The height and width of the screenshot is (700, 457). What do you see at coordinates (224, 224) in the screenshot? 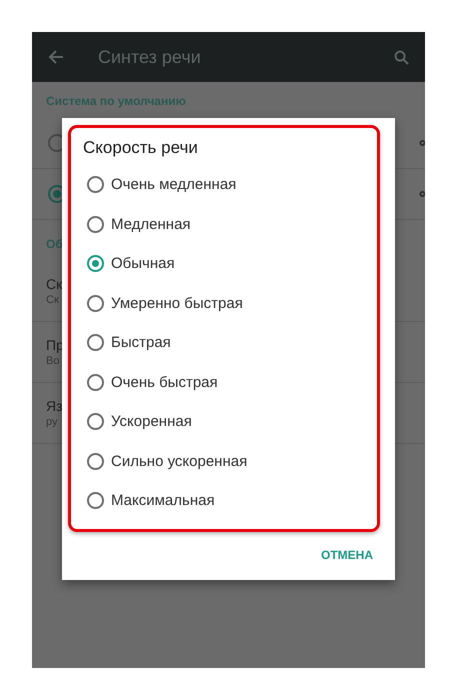
I see `radio-option: Медленная` at bounding box center [224, 224].